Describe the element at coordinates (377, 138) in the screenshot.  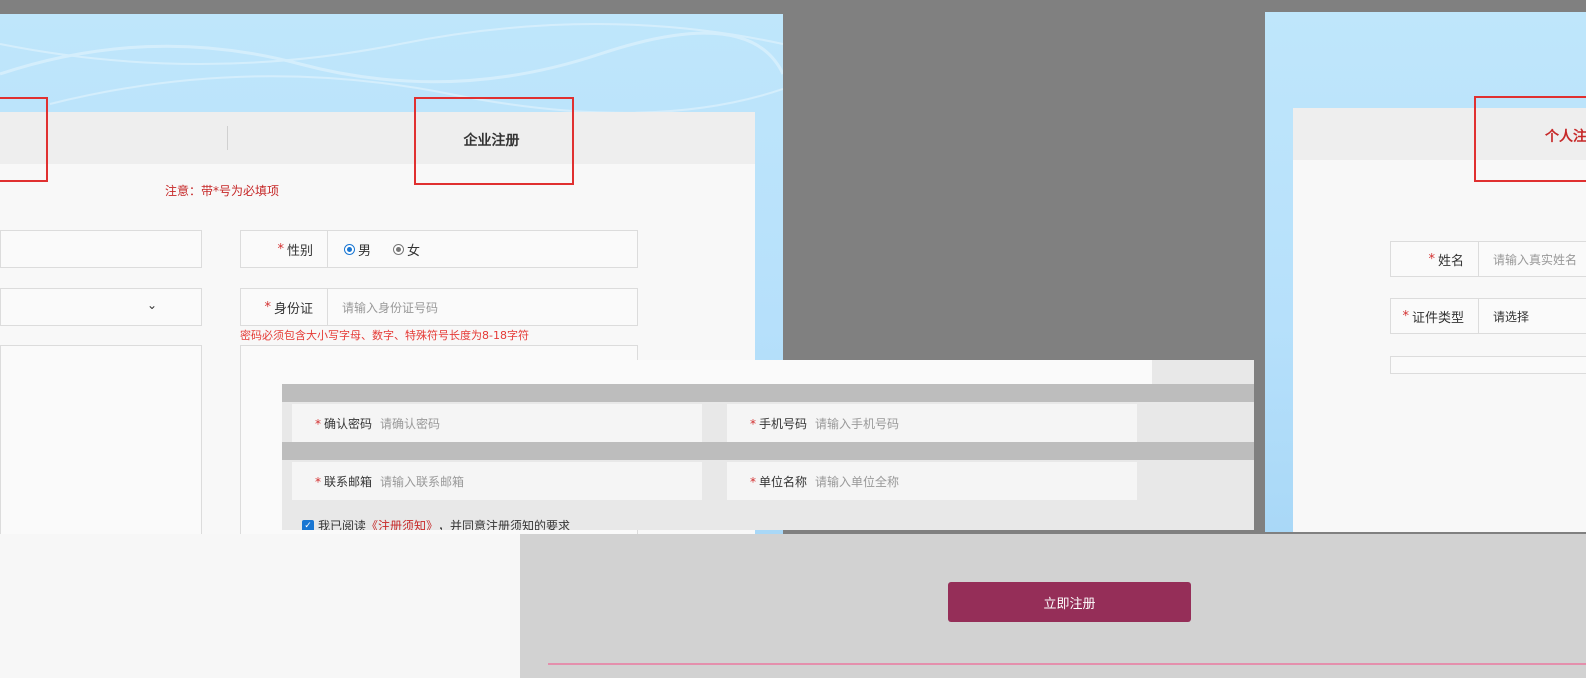
I see `tab-bar: 企业注册` at that location.